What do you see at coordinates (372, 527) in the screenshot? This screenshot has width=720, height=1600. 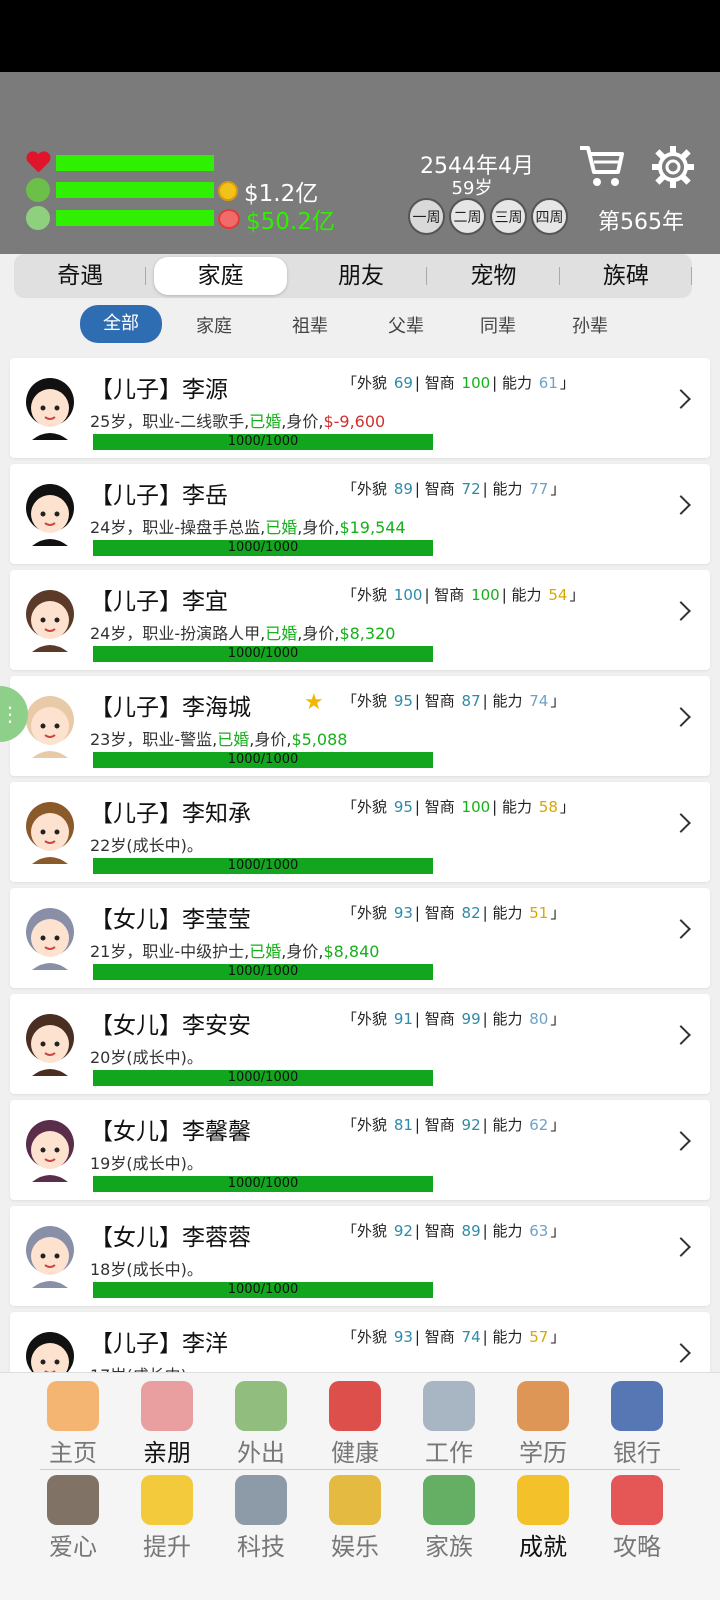 I see `member-price: $19,544` at bounding box center [372, 527].